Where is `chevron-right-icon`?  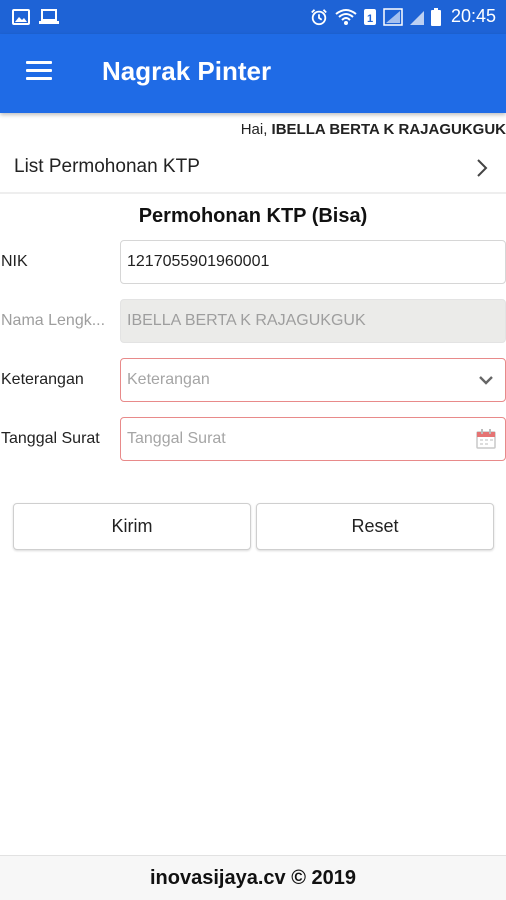 chevron-right-icon is located at coordinates (482, 168).